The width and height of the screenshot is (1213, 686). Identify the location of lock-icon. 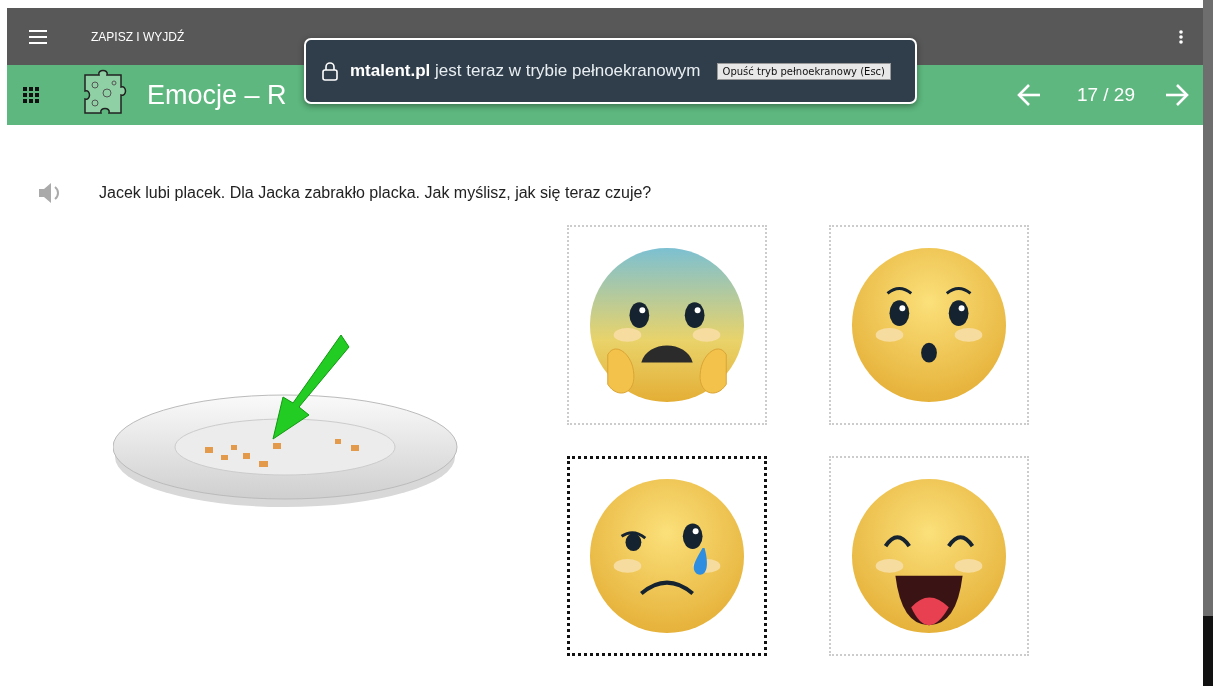
(330, 71).